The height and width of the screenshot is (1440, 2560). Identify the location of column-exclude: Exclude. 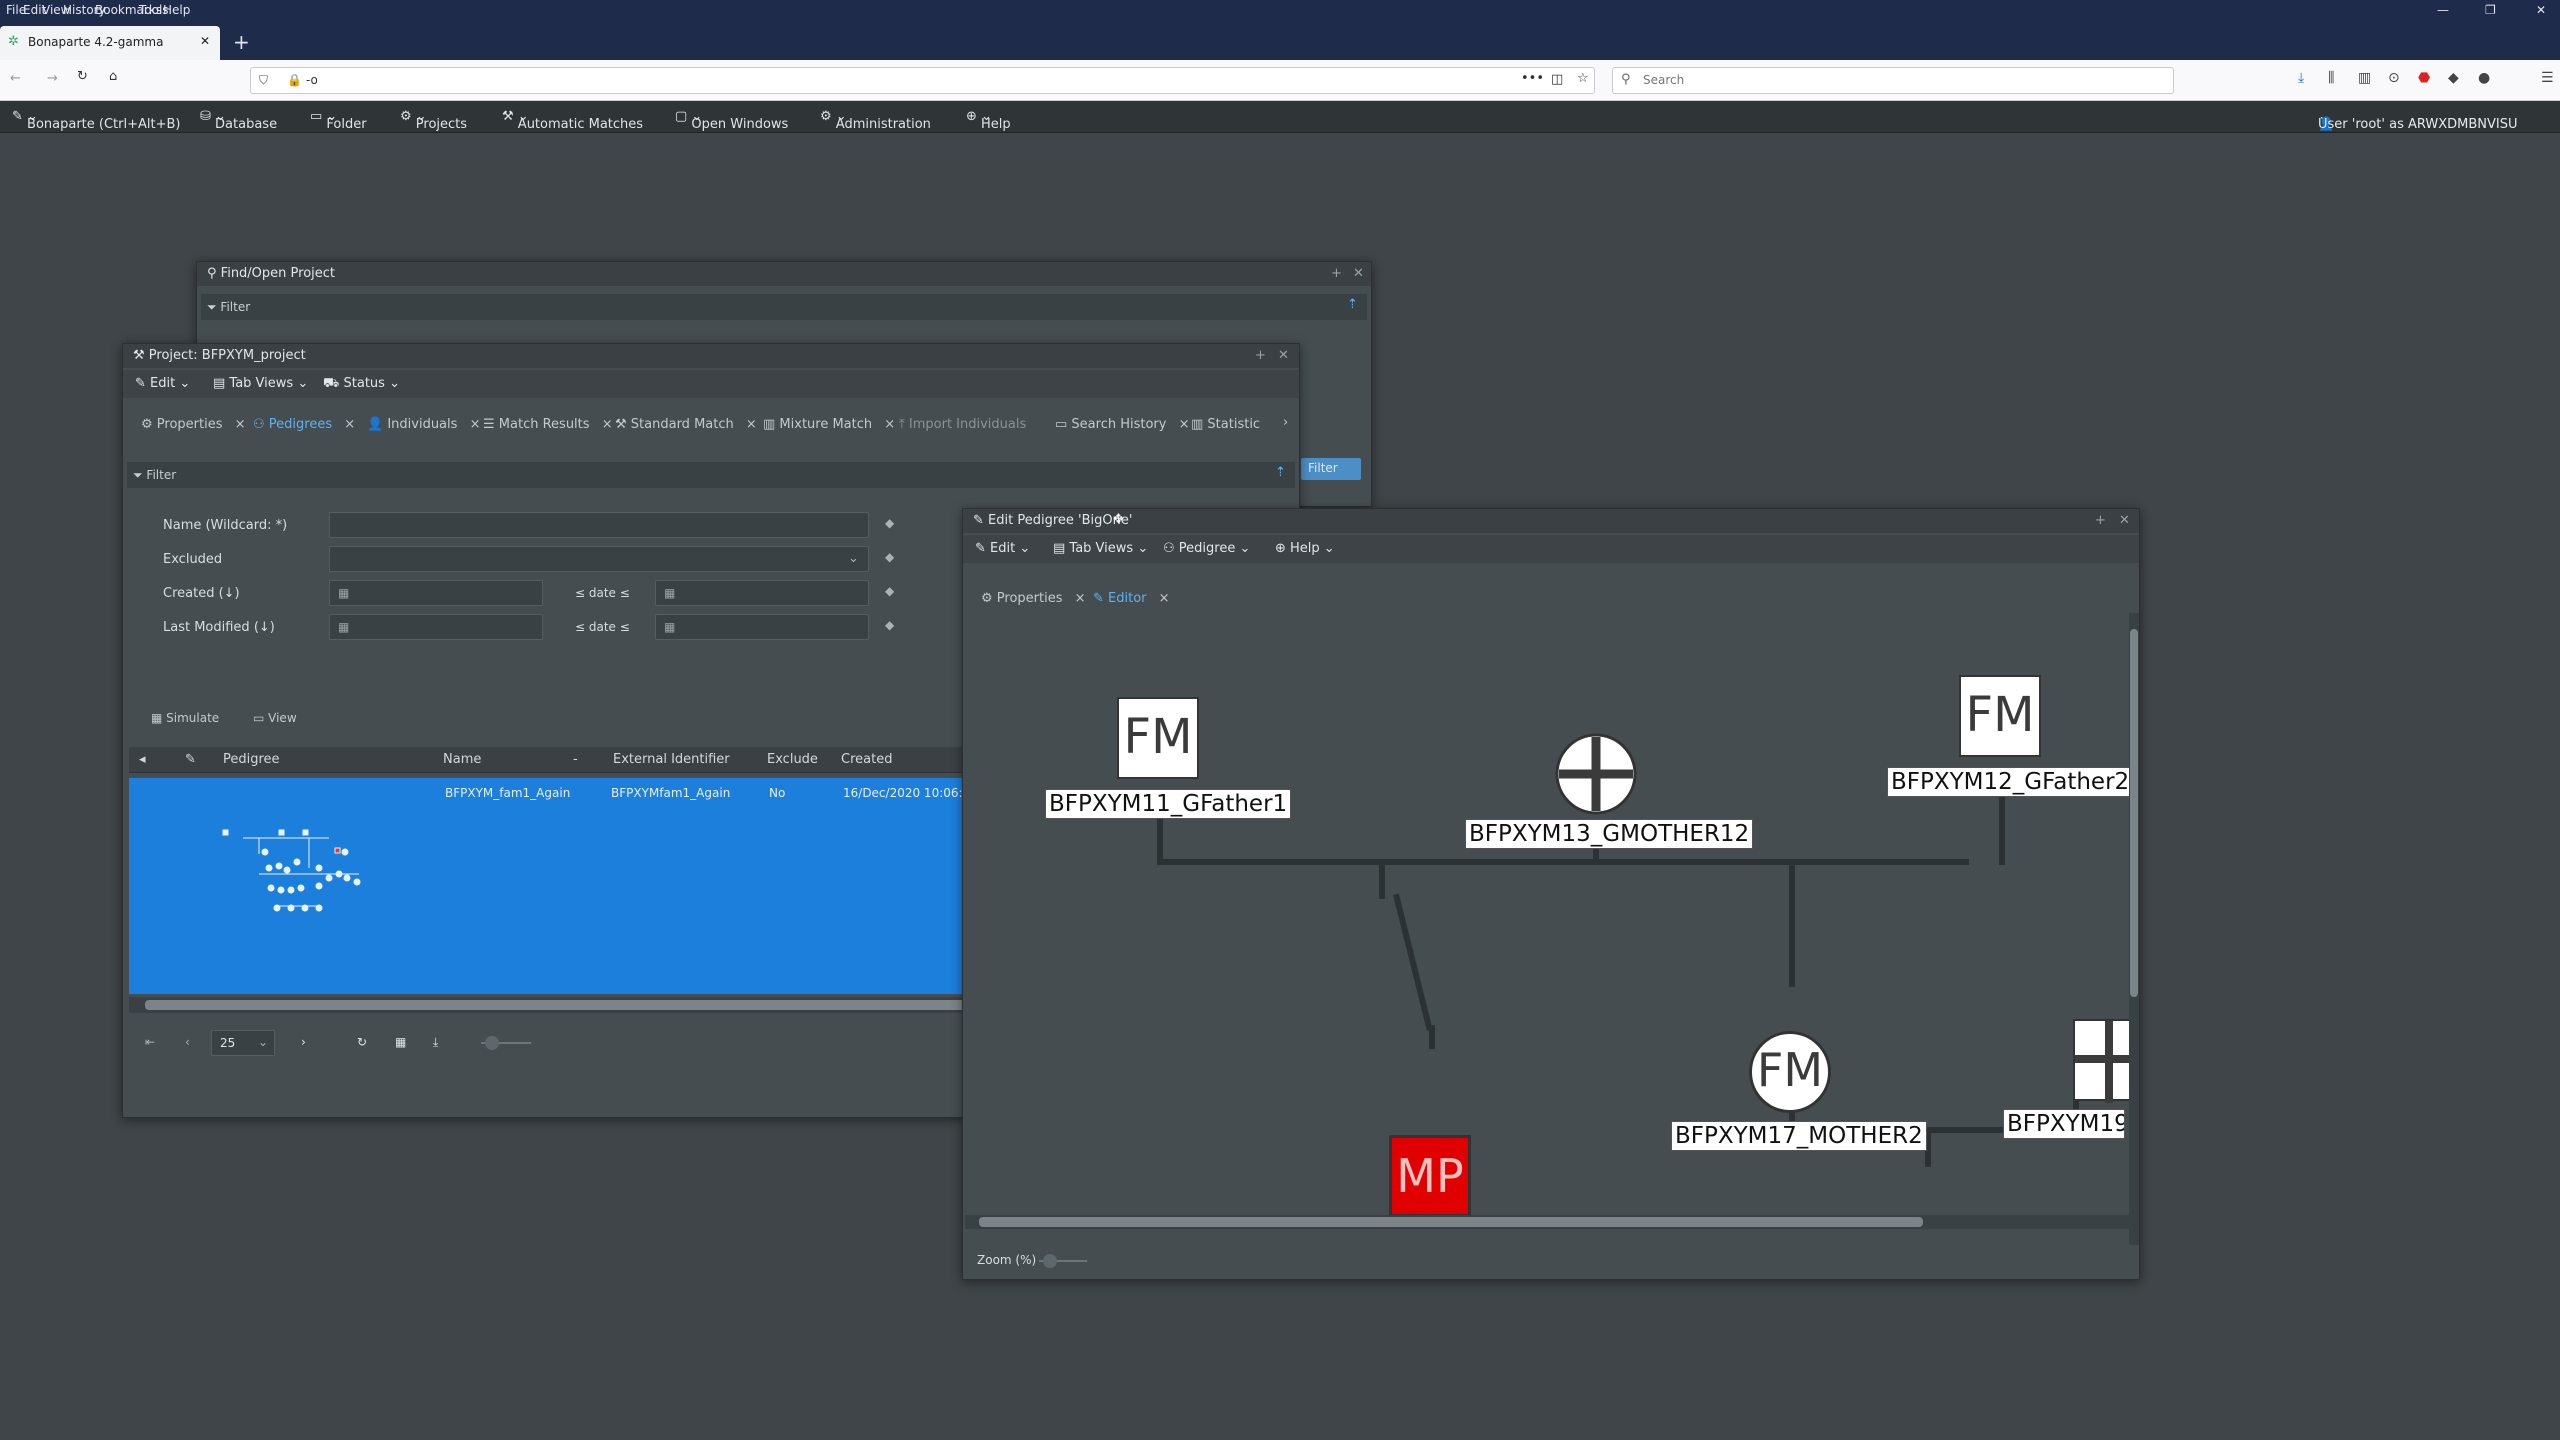
(792, 759).